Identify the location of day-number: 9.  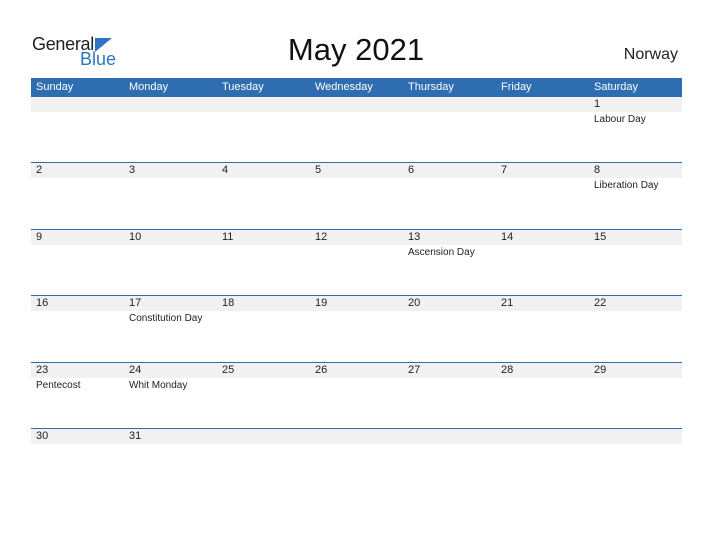
(39, 237).